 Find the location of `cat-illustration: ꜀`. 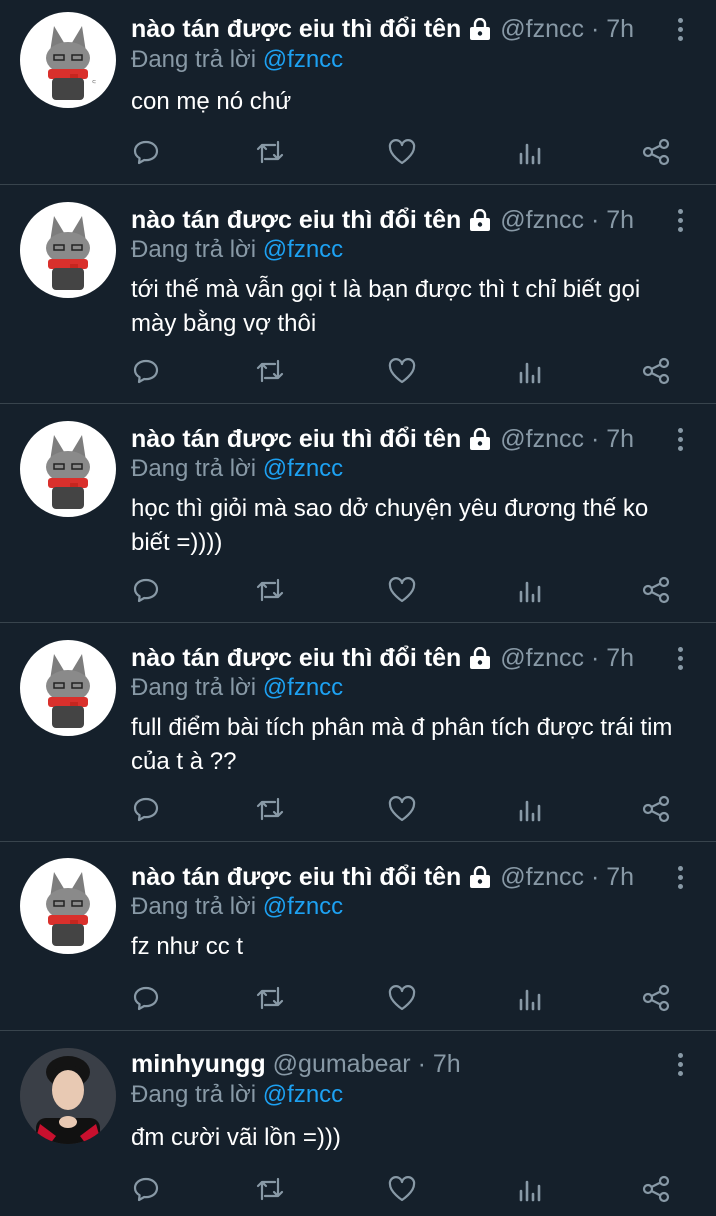

cat-illustration: ꜀ is located at coordinates (71, 63).